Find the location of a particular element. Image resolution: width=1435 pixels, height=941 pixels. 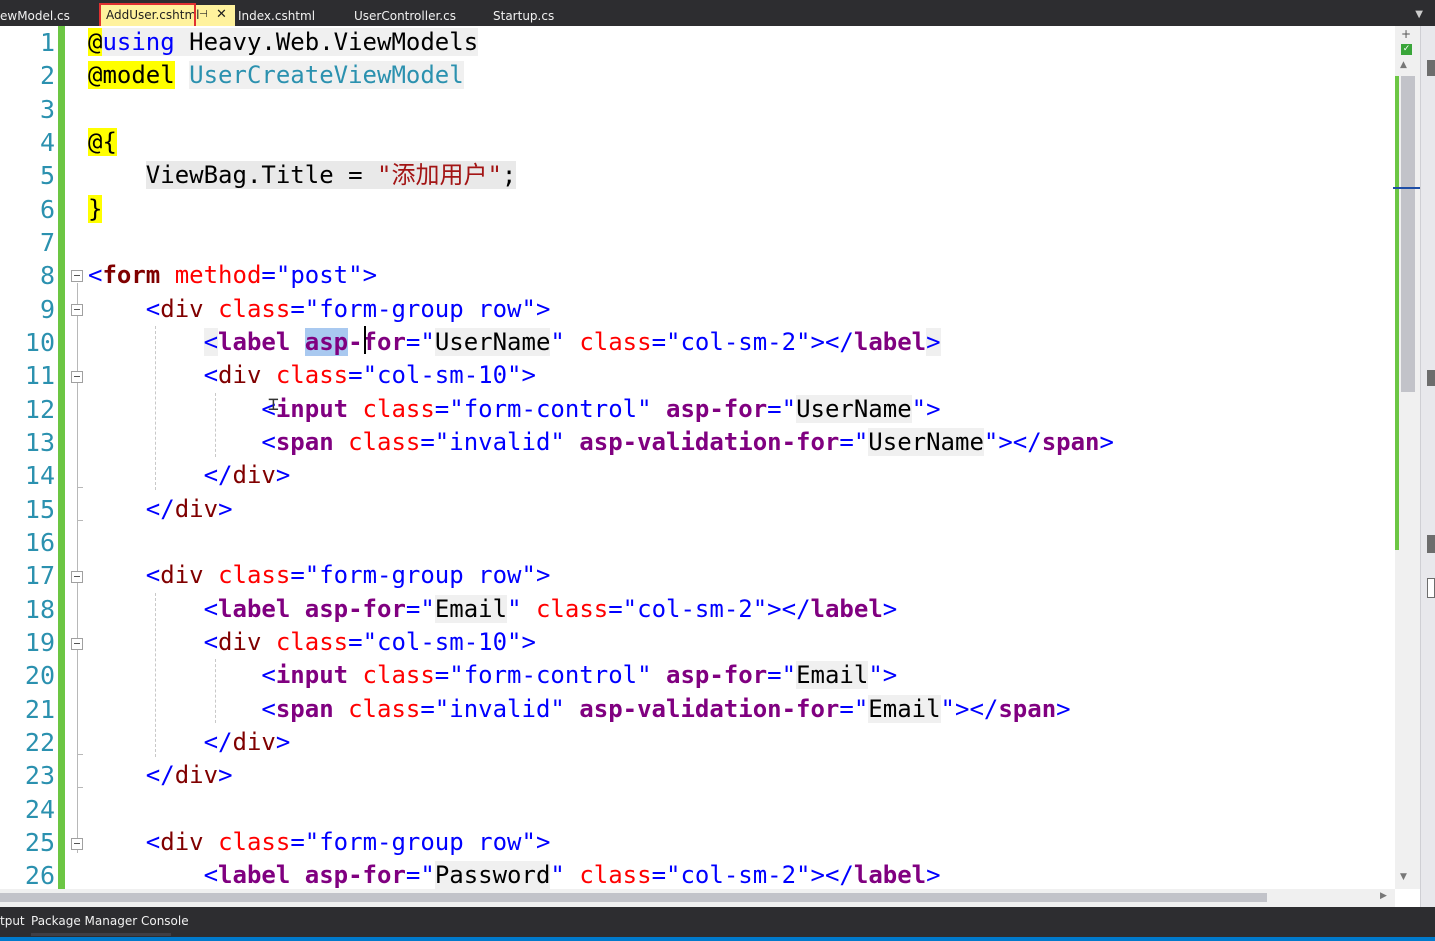

line-number: 12 is located at coordinates (39, 409).